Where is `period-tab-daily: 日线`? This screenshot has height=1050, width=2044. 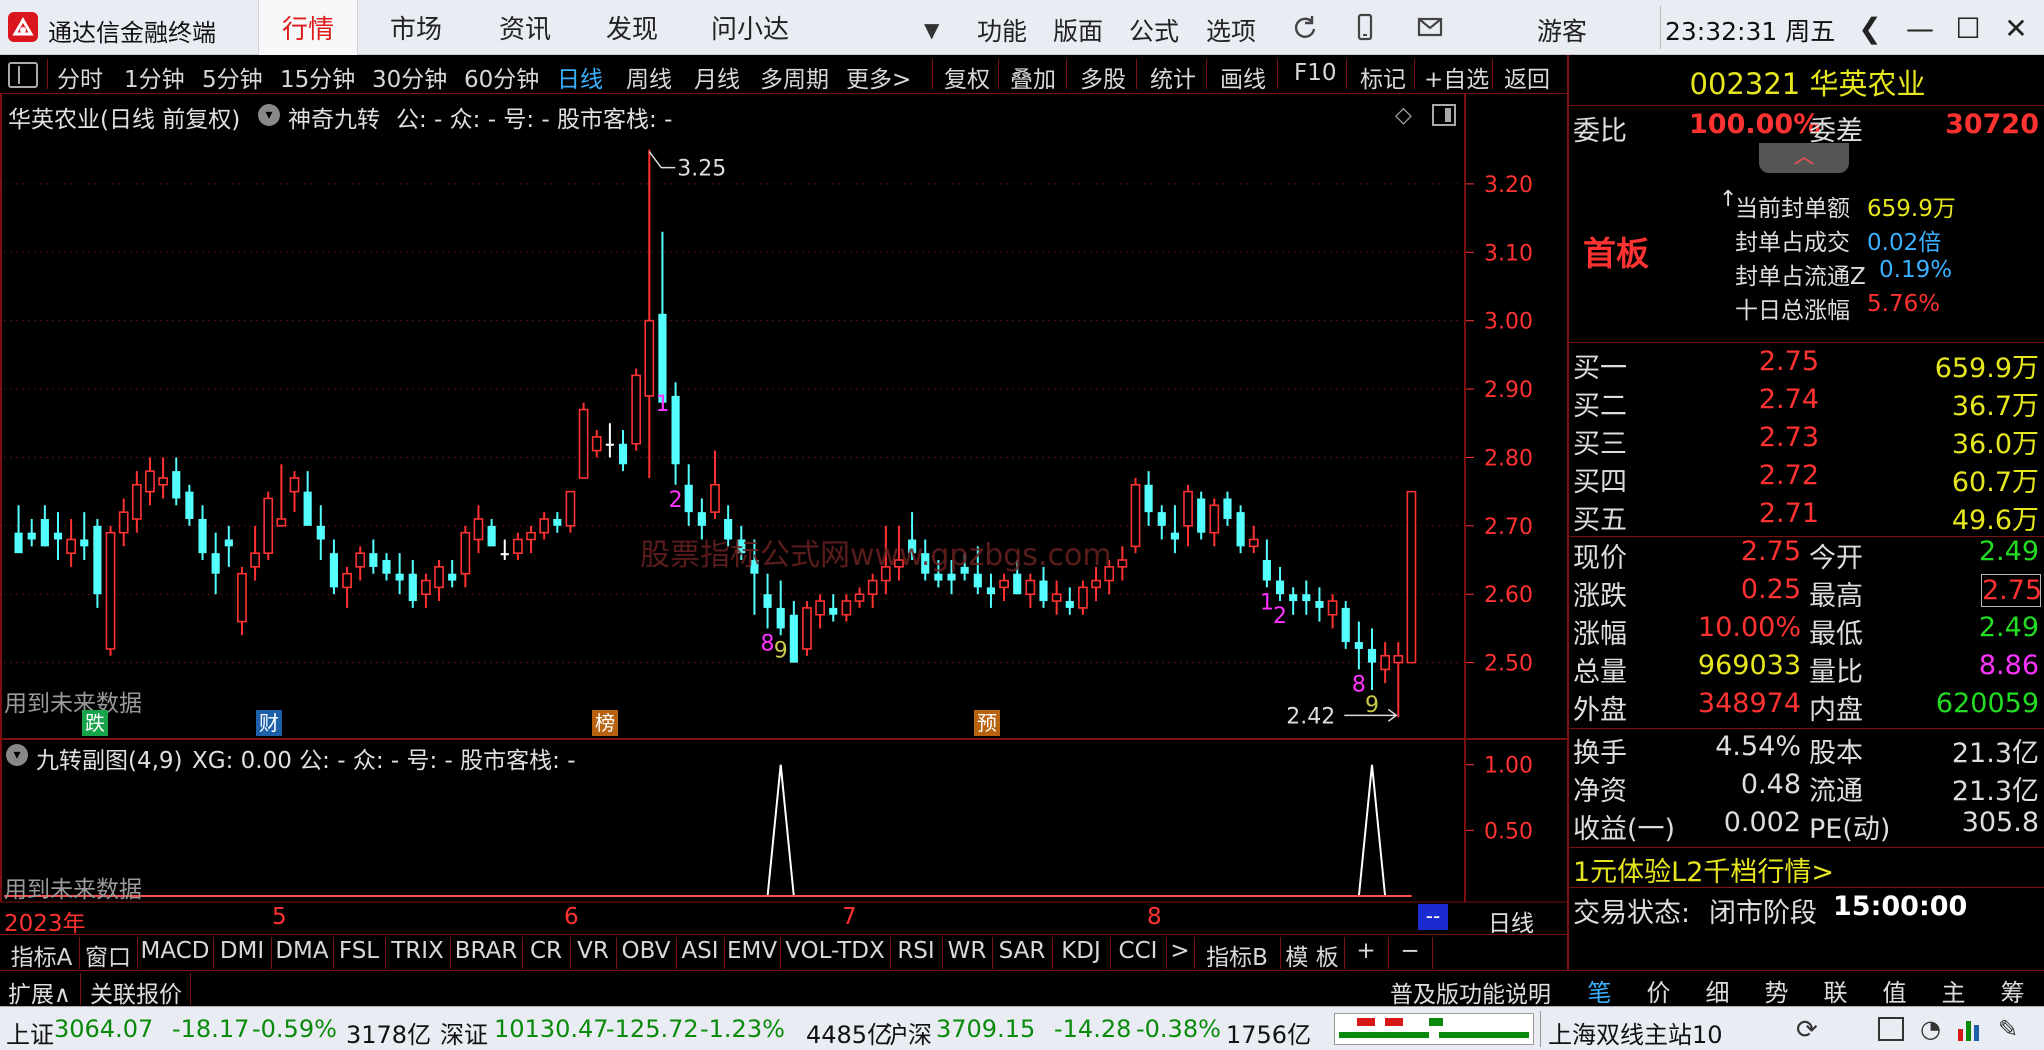 period-tab-daily: 日线 is located at coordinates (580, 77).